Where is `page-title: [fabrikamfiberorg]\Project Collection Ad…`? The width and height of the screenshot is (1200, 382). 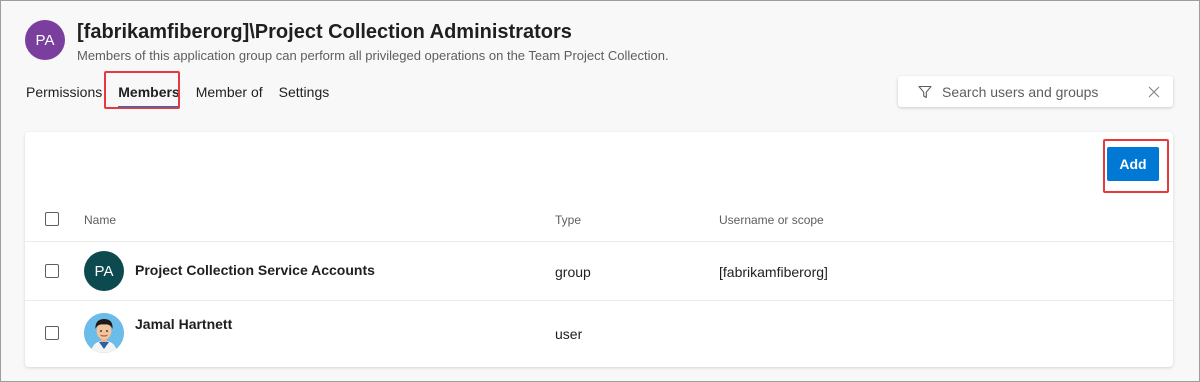
page-title: [fabrikamfiberorg]\Project Collection Ad… is located at coordinates (324, 32).